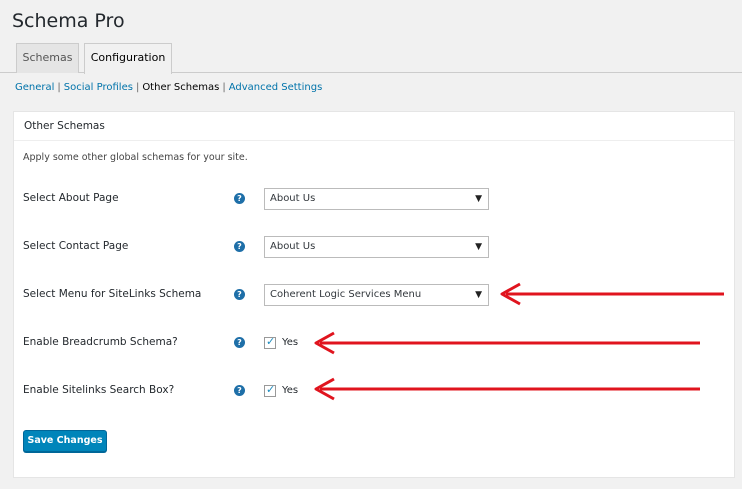 Image resolution: width=742 pixels, height=489 pixels. What do you see at coordinates (71, 198) in the screenshot?
I see `about-page-label: Select About Page` at bounding box center [71, 198].